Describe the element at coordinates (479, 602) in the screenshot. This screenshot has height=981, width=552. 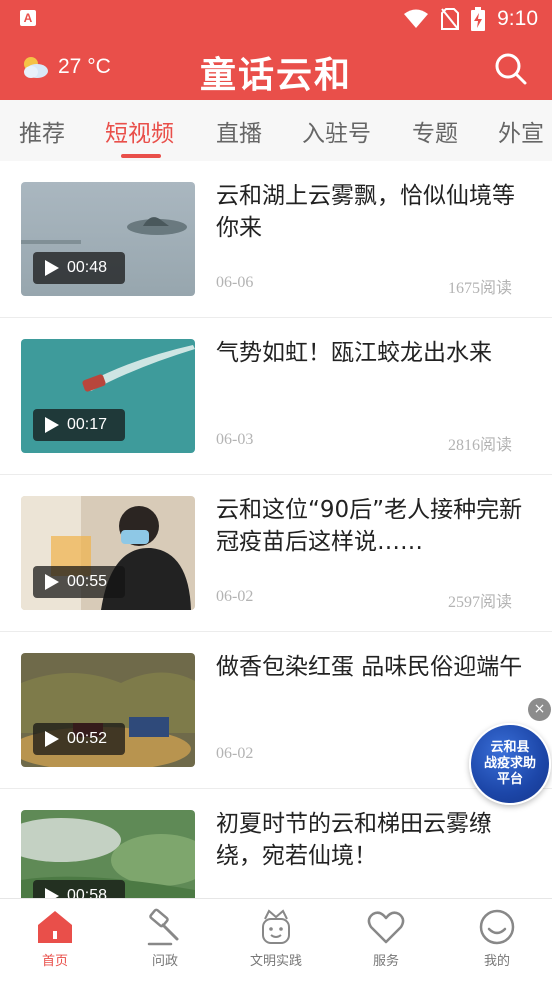
I see `read-count: 2597阅读` at that location.